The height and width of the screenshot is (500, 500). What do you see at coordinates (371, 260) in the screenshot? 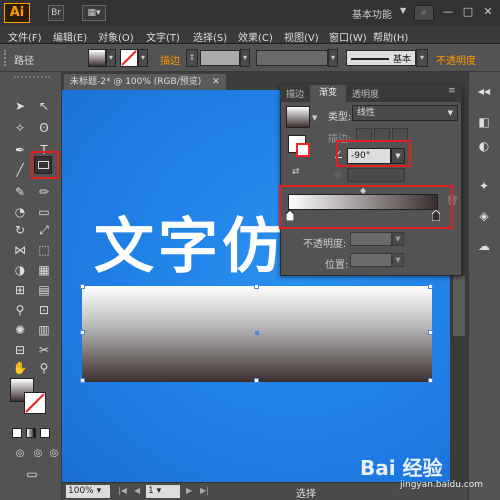
I see `stop-location-input` at bounding box center [371, 260].